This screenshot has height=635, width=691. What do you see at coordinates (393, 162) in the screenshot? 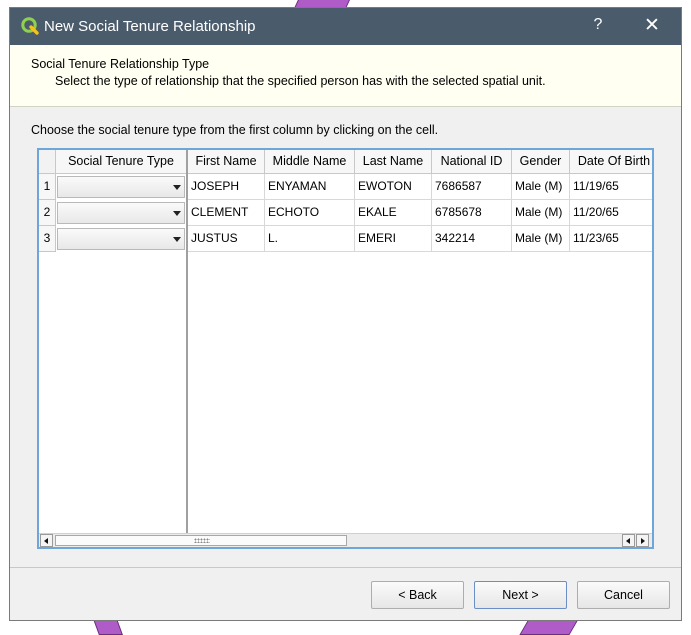
I see `column-header-last-name: Last Name` at bounding box center [393, 162].